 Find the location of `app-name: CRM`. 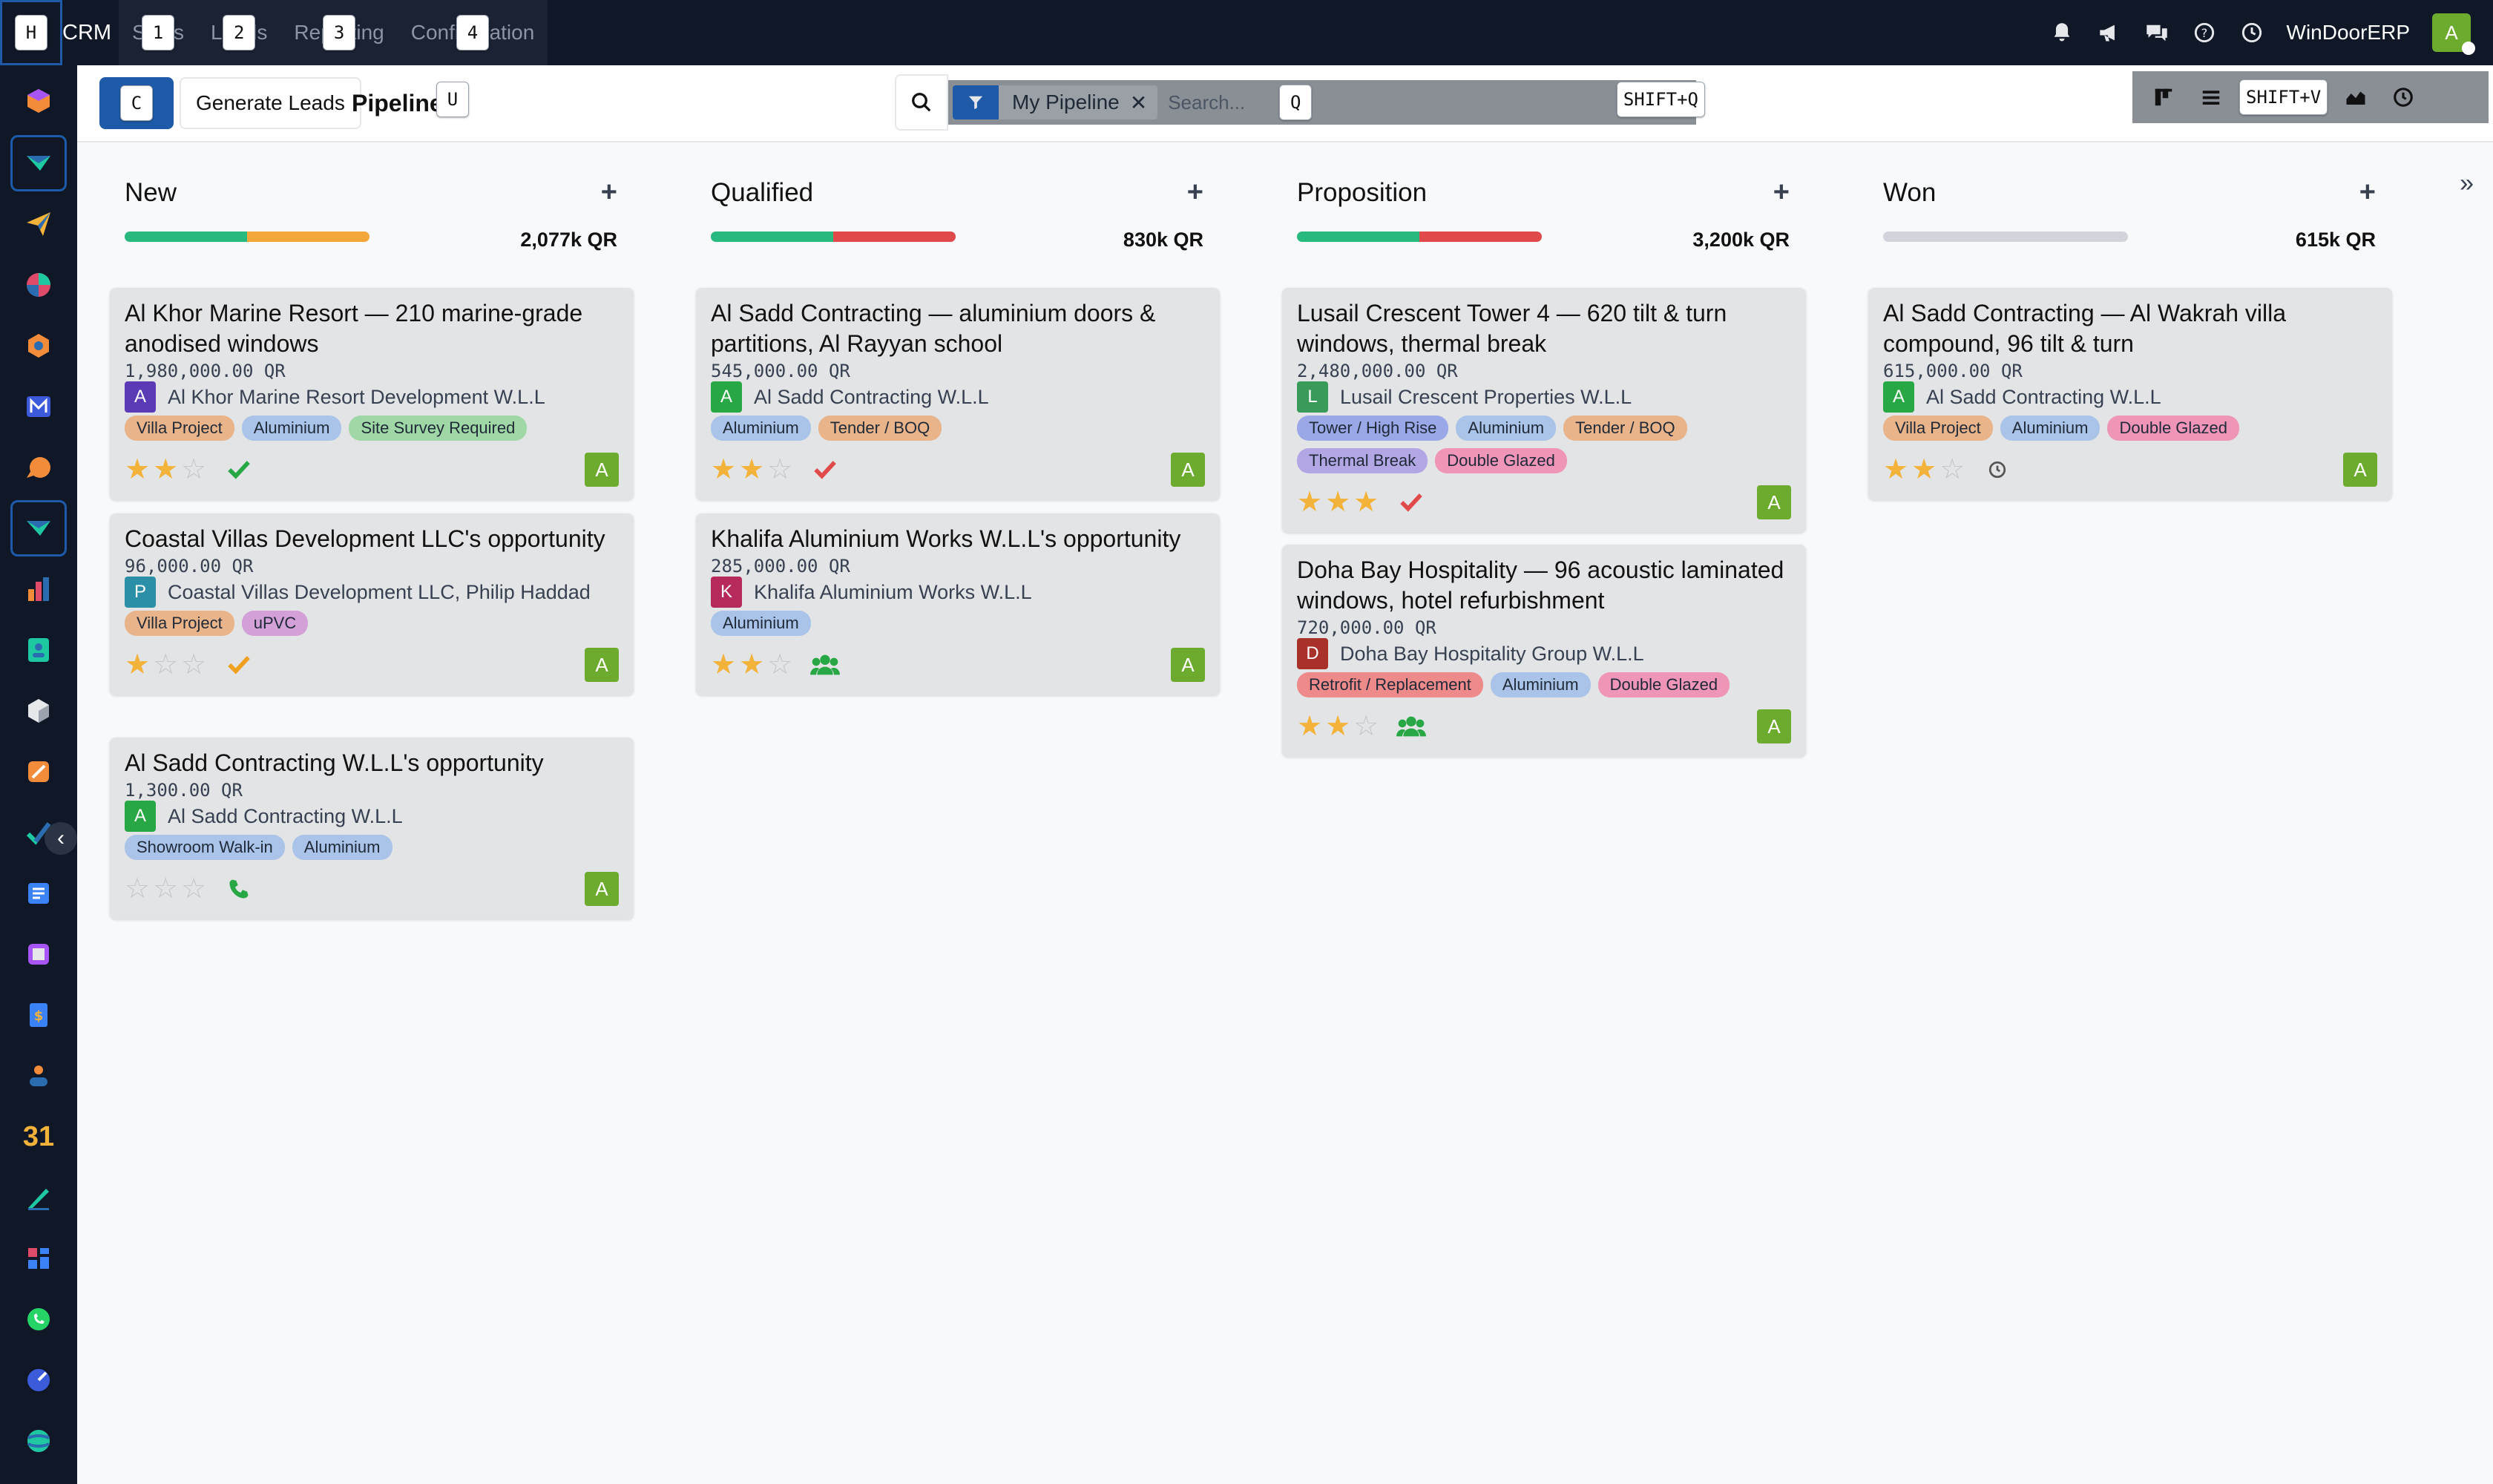

app-name: CRM is located at coordinates (86, 32).